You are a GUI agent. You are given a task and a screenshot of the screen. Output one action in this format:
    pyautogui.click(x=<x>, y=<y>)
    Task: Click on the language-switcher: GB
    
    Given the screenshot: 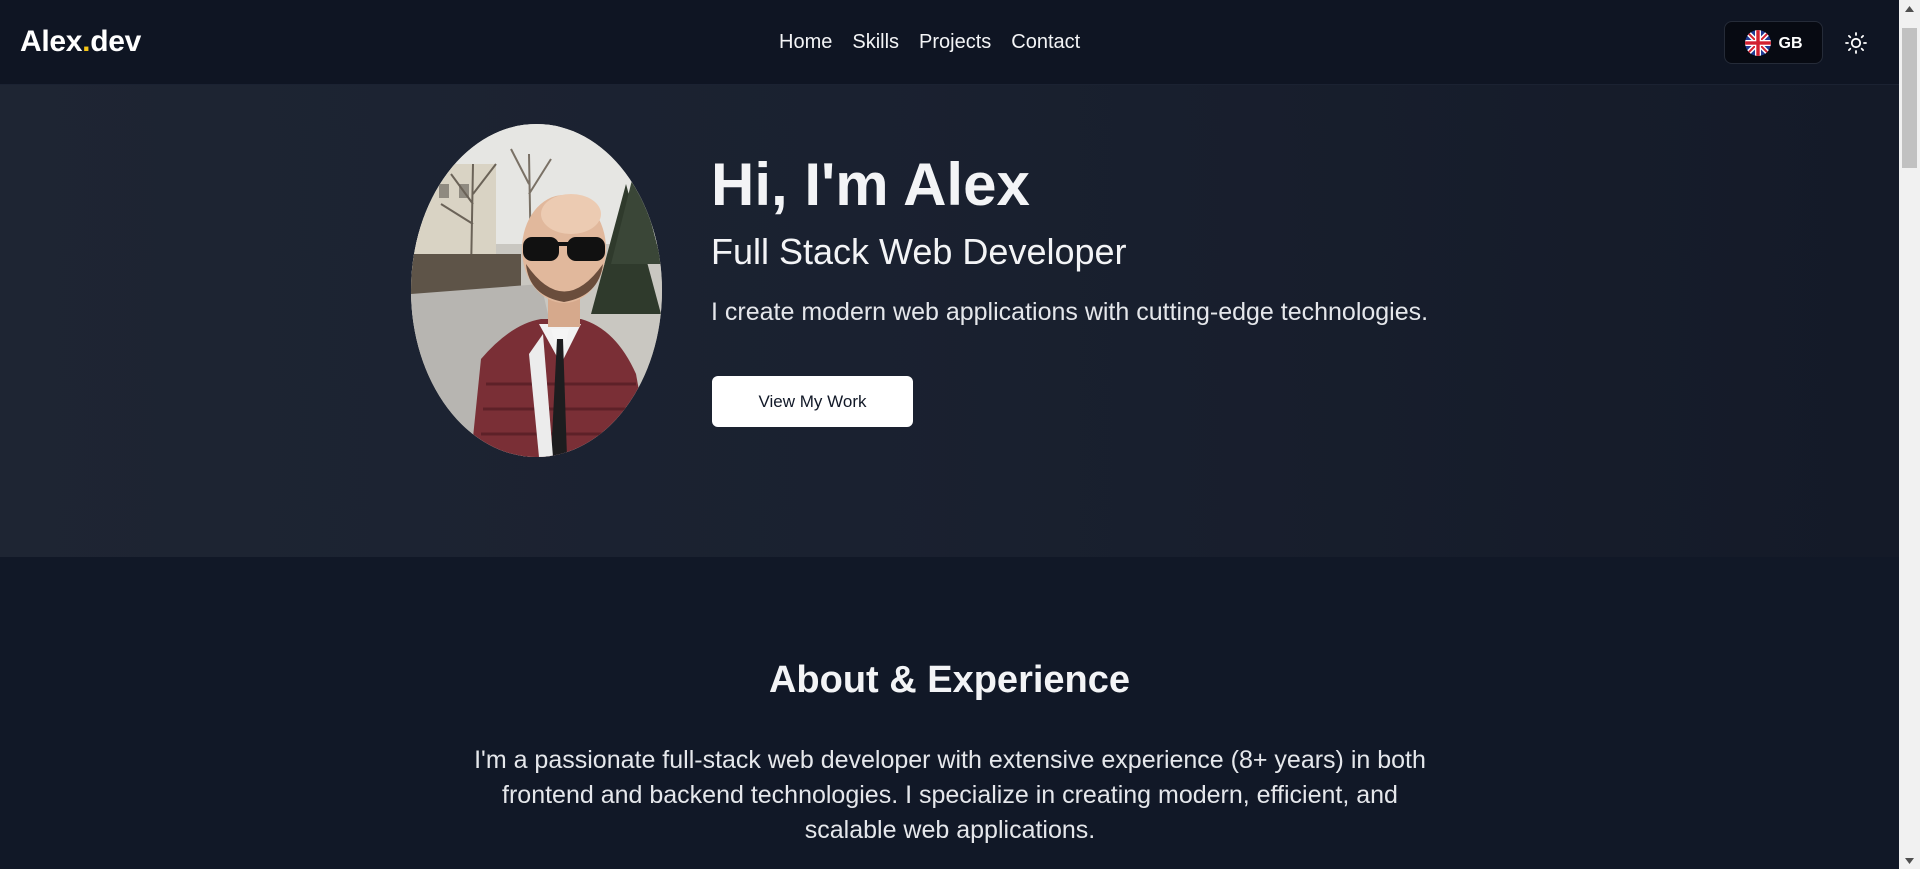 What is the action you would take?
    pyautogui.click(x=1773, y=42)
    